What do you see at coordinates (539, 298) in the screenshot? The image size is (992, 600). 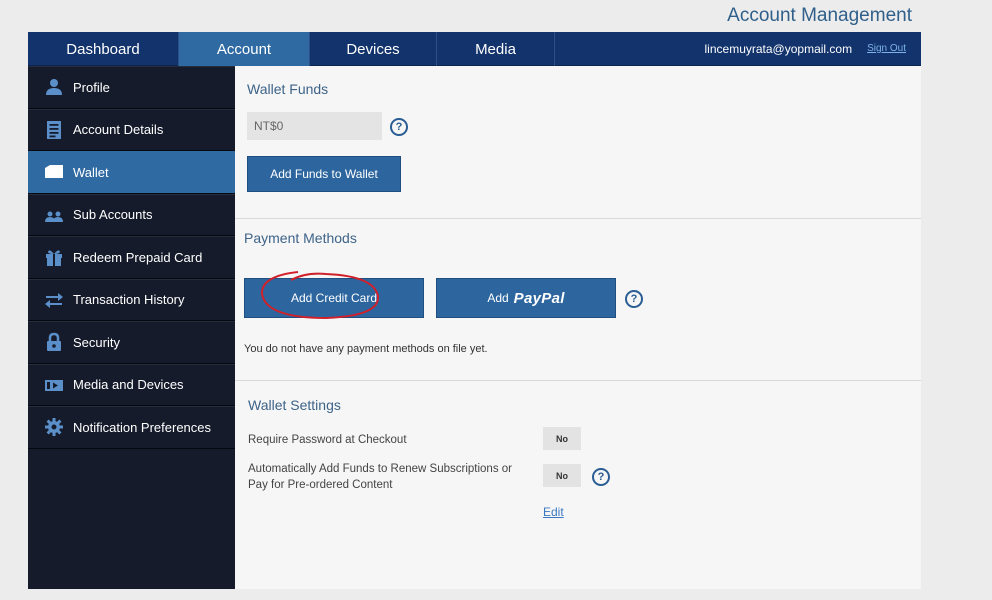 I see `paypal-logo: PayPal` at bounding box center [539, 298].